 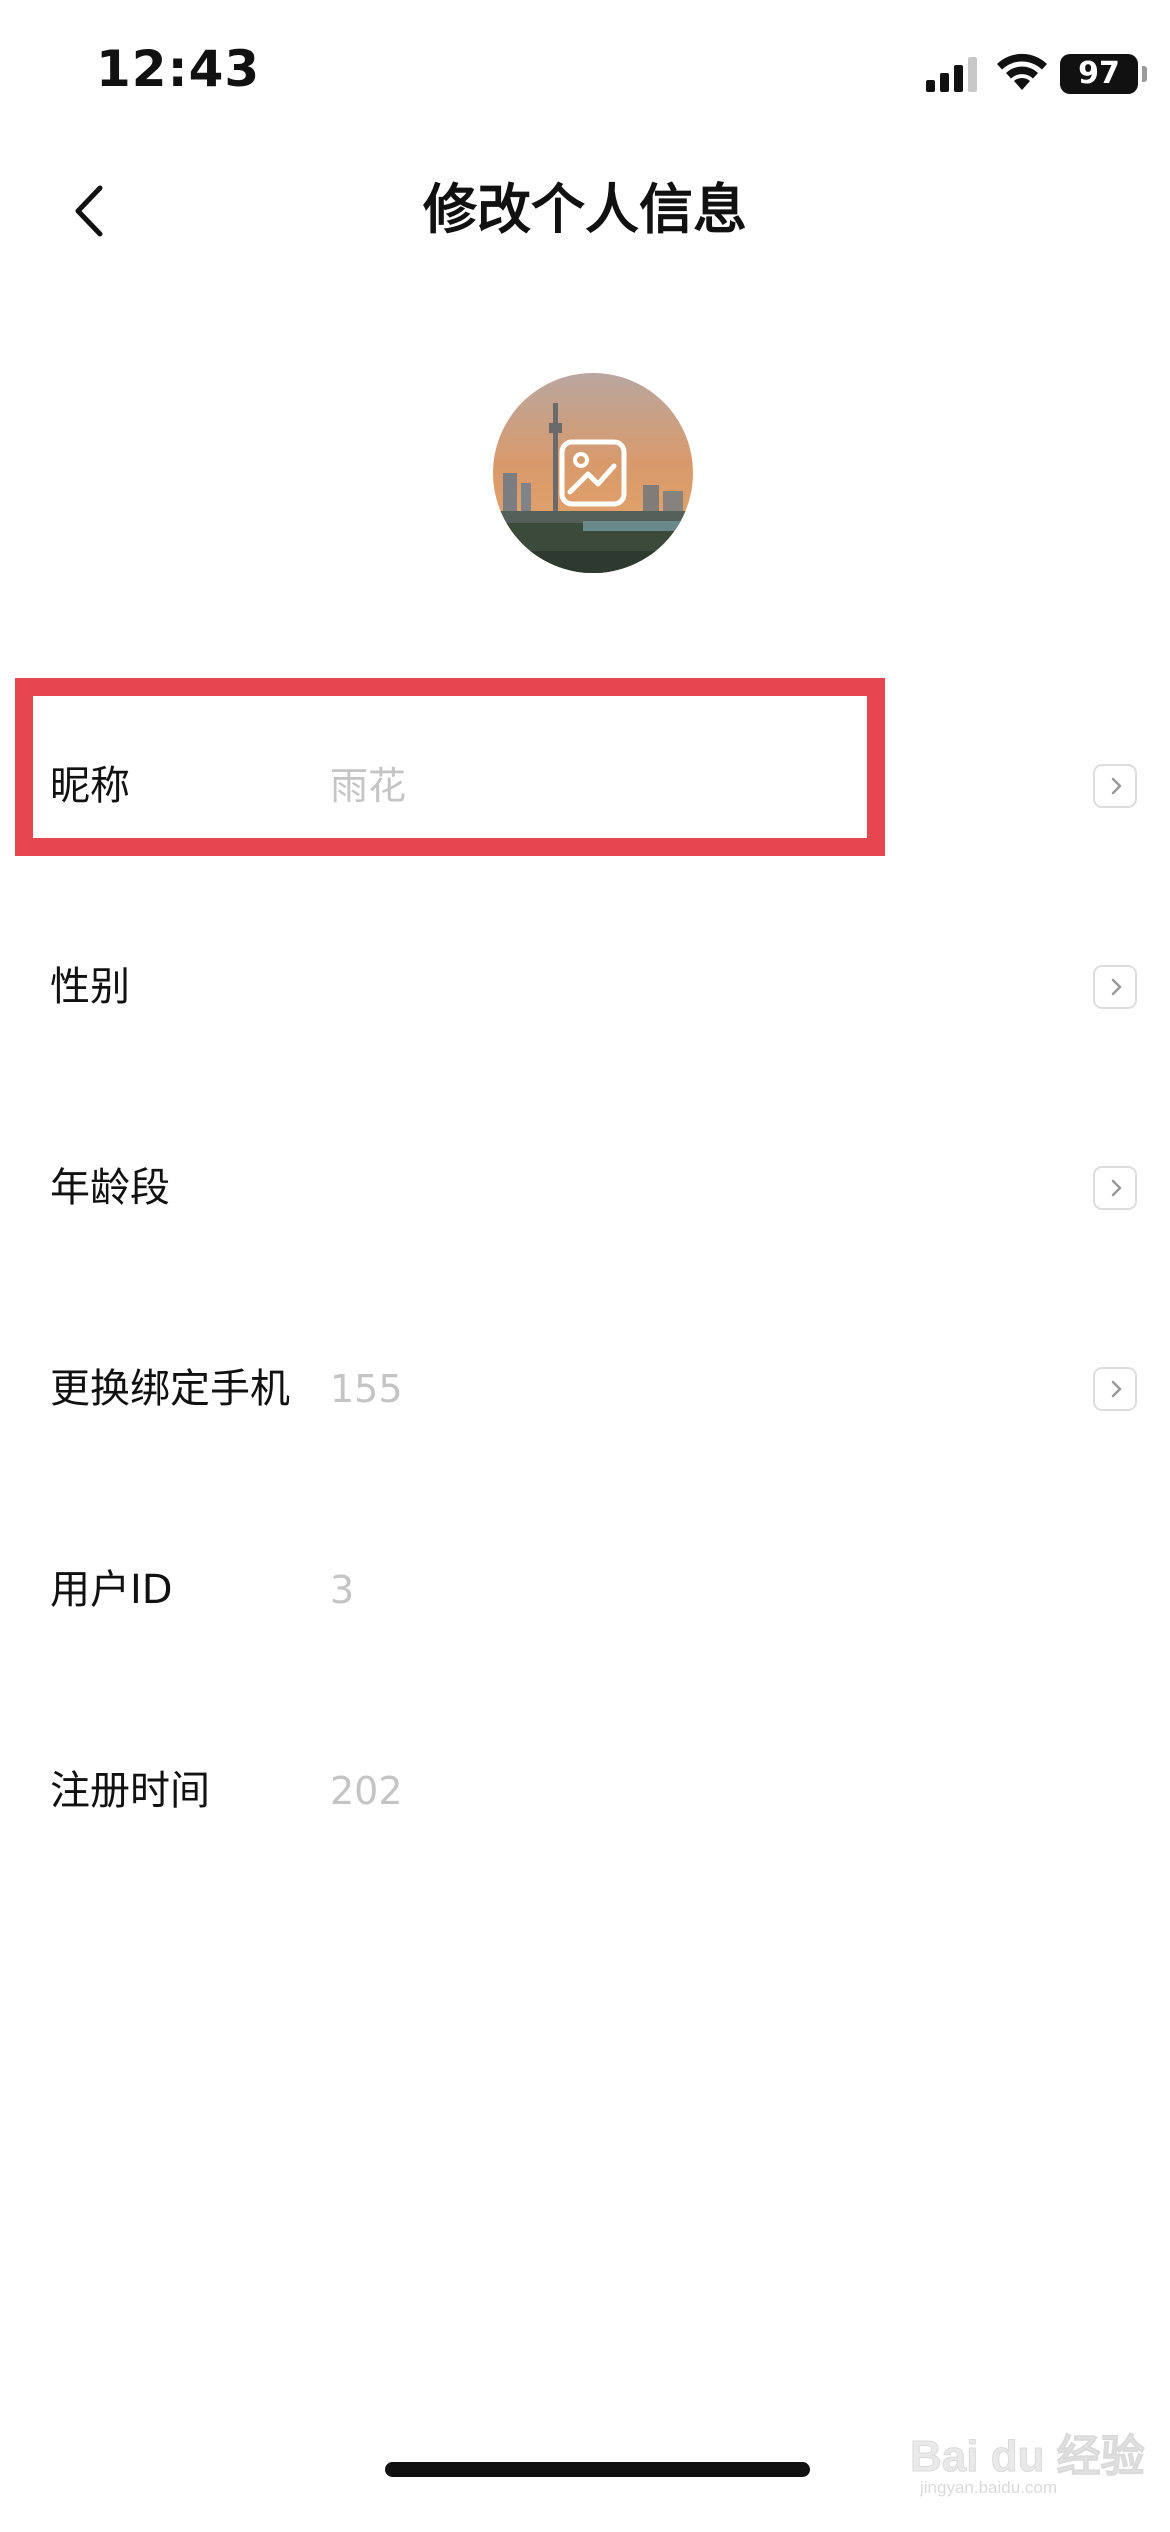 I want to click on row-register-time: 注册时间 202, so click(x=585, y=1791).